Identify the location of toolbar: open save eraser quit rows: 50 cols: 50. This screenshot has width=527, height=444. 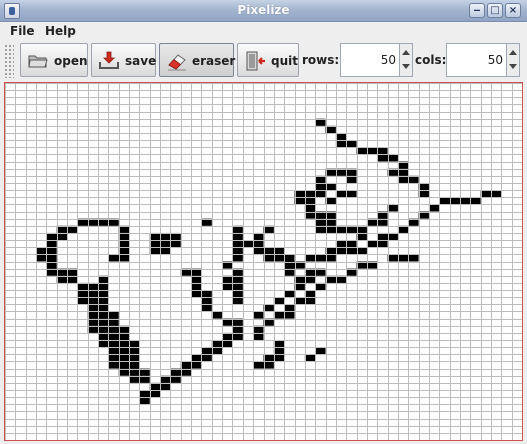
(263, 61).